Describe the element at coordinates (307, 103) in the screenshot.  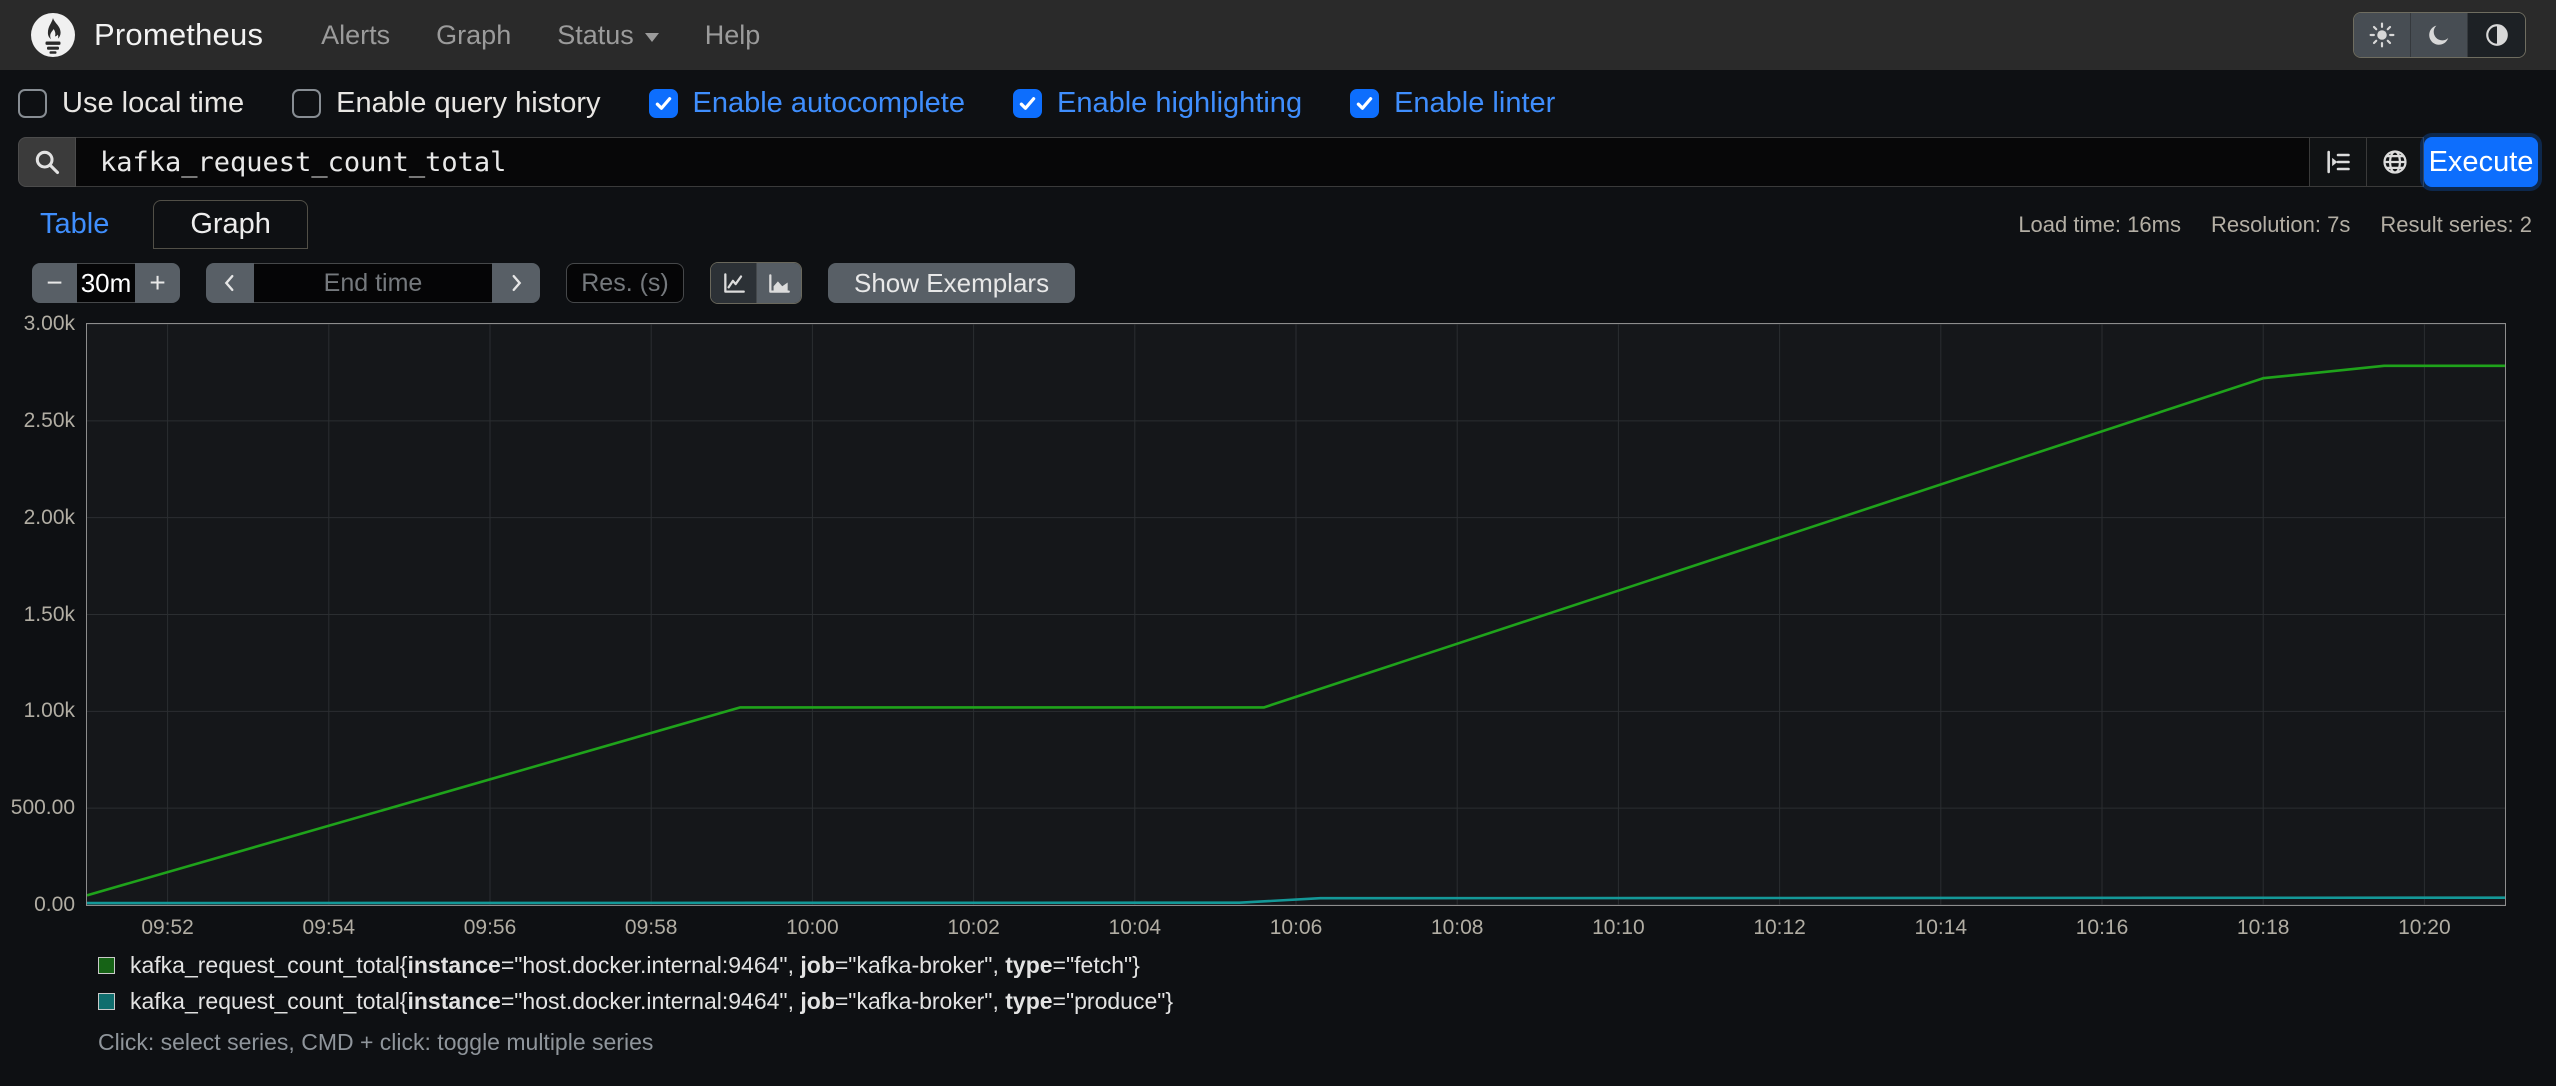
I see `checkbox-enable-query-history` at that location.